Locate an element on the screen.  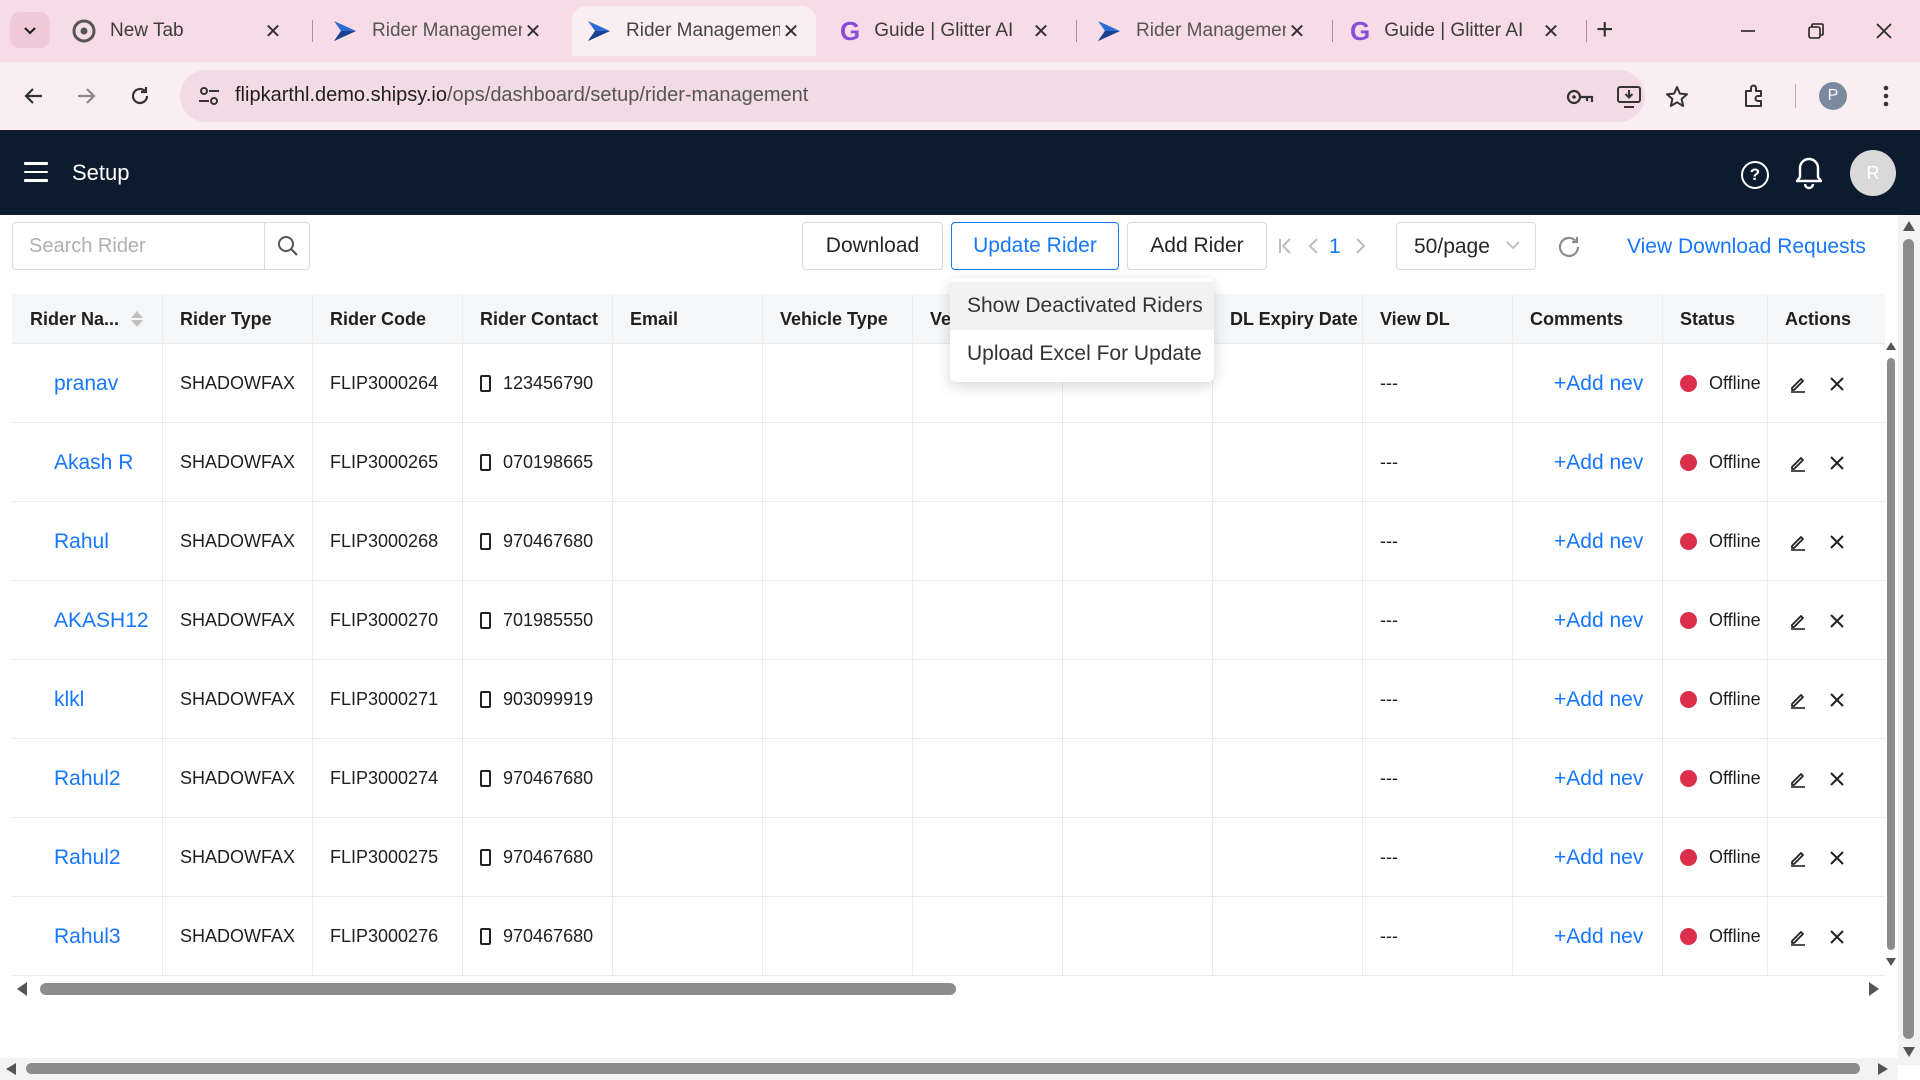
column-header-comments: Comments is located at coordinates (1577, 318).